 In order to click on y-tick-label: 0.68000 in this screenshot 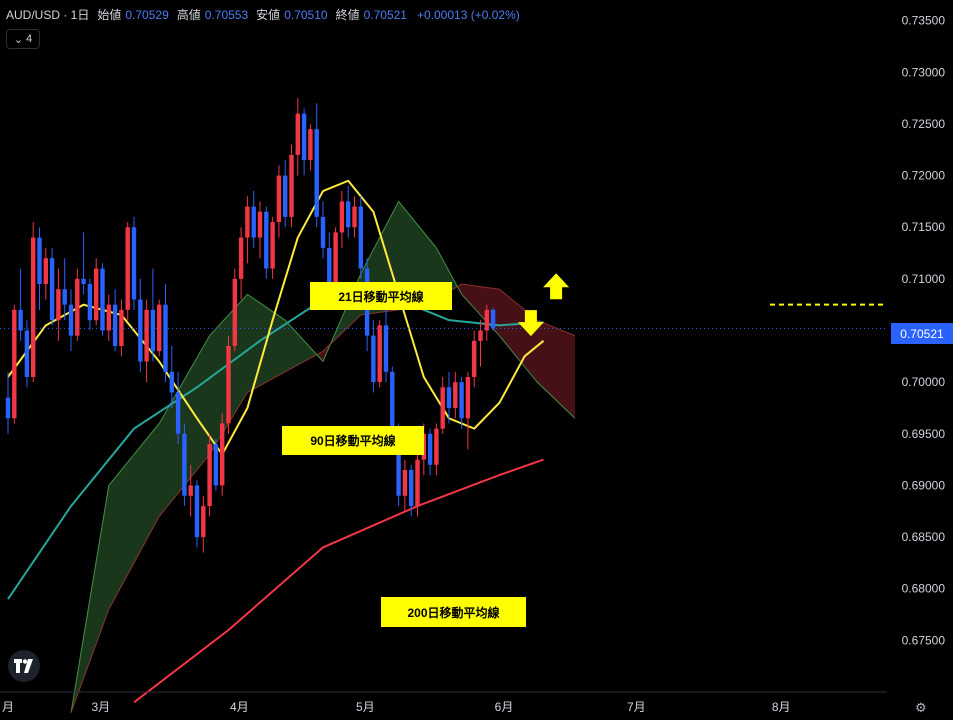, I will do `click(924, 589)`.